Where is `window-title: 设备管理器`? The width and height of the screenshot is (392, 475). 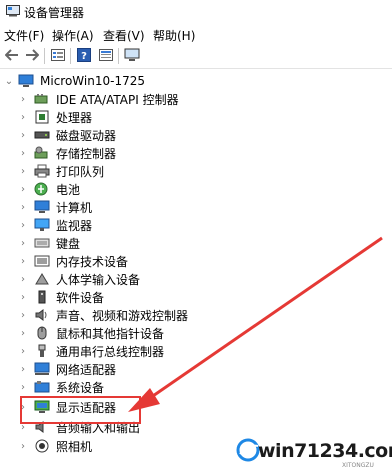 window-title: 设备管理器 is located at coordinates (54, 13).